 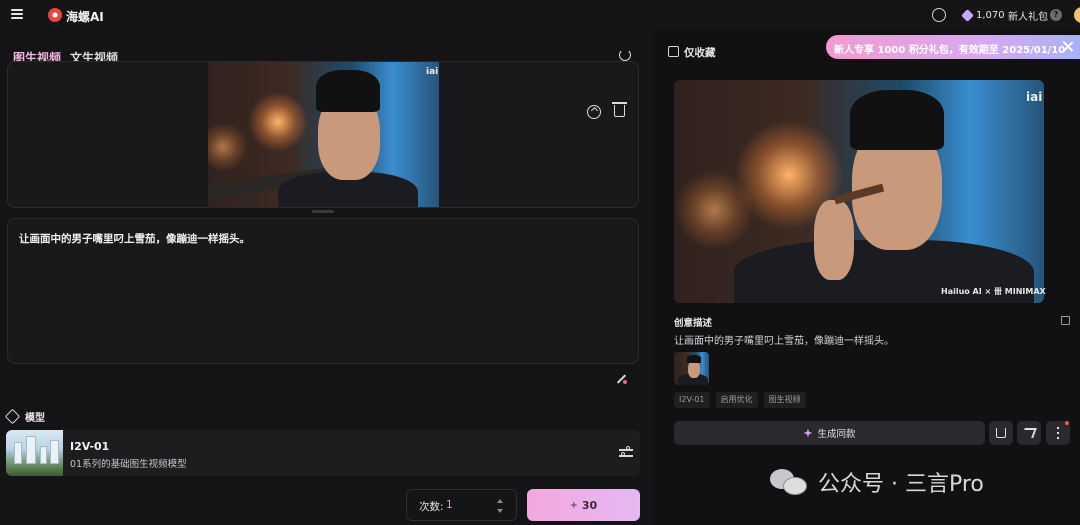 I want to click on wechat-icon, so click(x=790, y=482).